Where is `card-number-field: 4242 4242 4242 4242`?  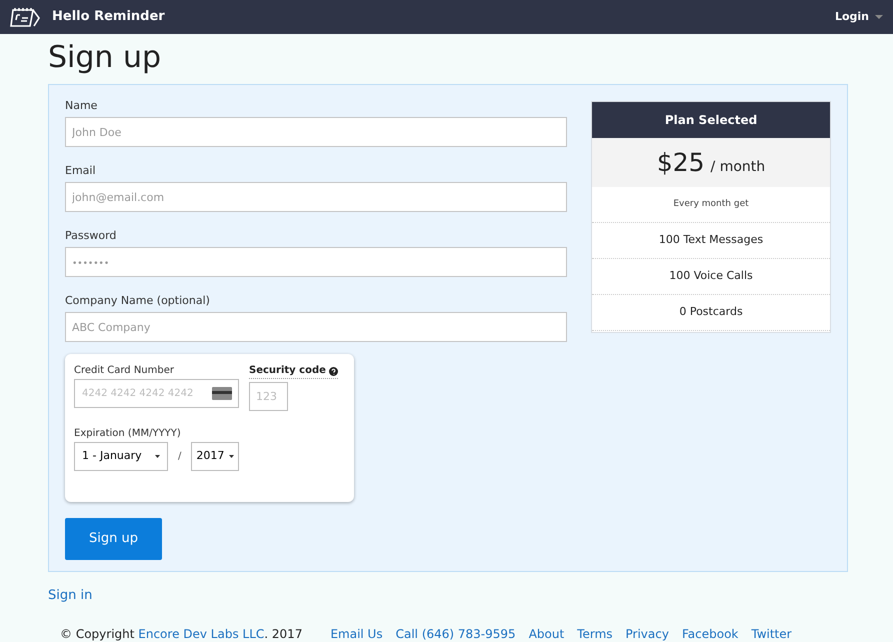 card-number-field: 4242 4242 4242 4242 is located at coordinates (156, 393).